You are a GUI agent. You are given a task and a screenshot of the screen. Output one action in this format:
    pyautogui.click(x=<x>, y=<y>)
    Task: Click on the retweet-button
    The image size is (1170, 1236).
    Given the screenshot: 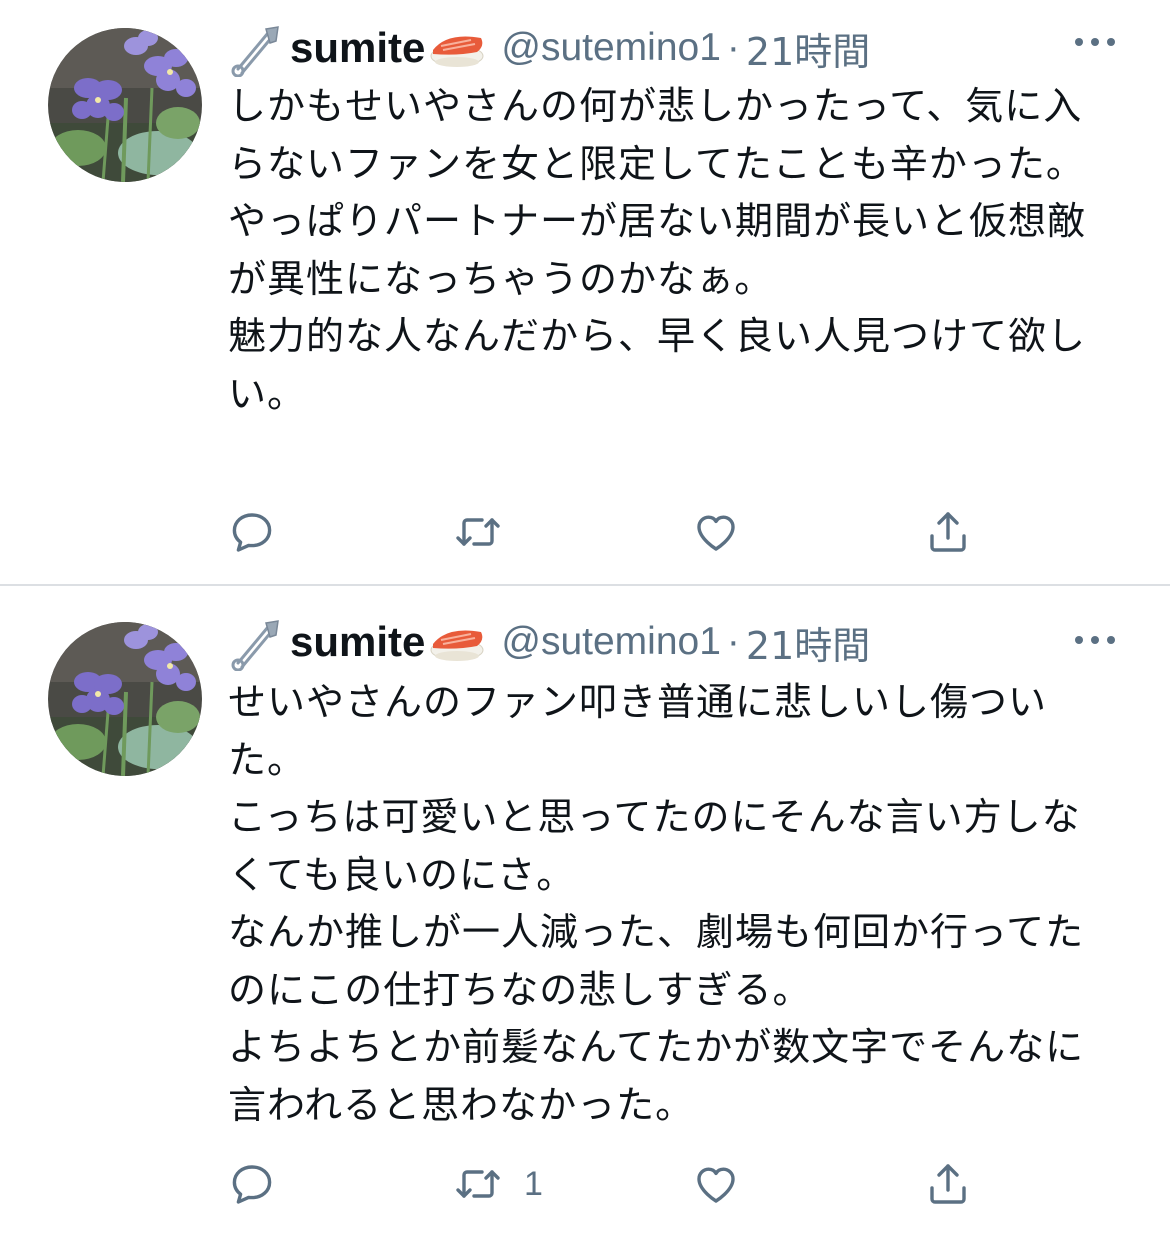 What is the action you would take?
    pyautogui.click(x=489, y=532)
    